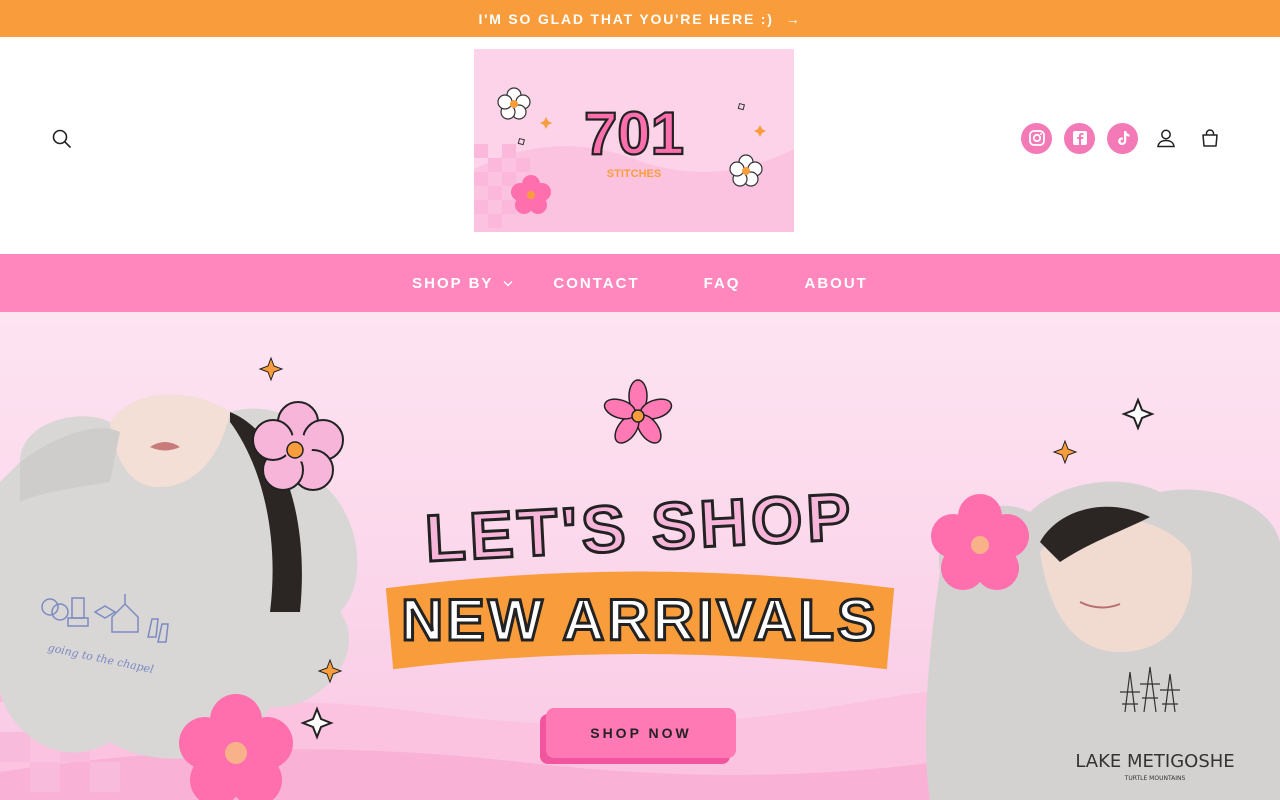 The width and height of the screenshot is (1280, 800). I want to click on search-icon, so click(61, 138).